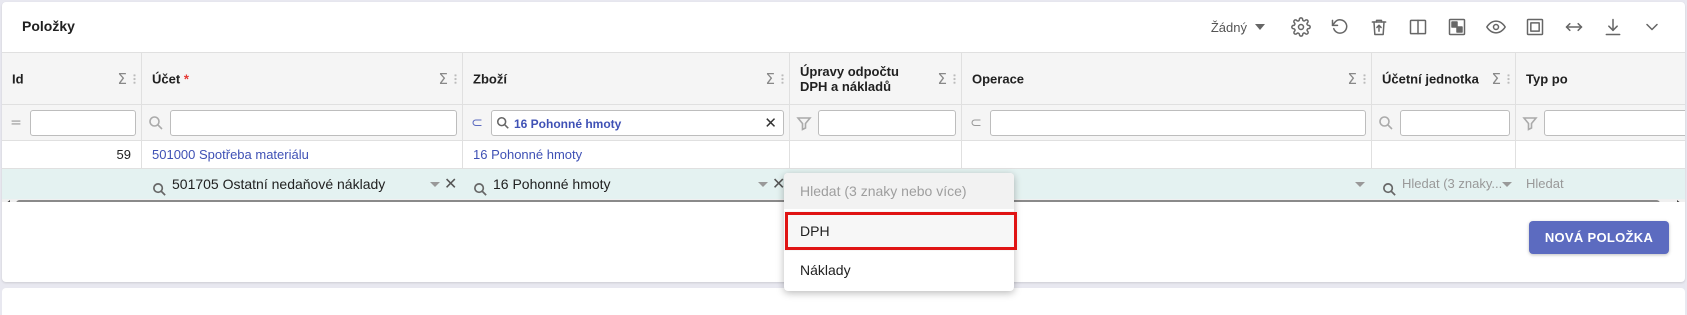  What do you see at coordinates (1228, 27) in the screenshot?
I see `filter-preset-value: Žádný` at bounding box center [1228, 27].